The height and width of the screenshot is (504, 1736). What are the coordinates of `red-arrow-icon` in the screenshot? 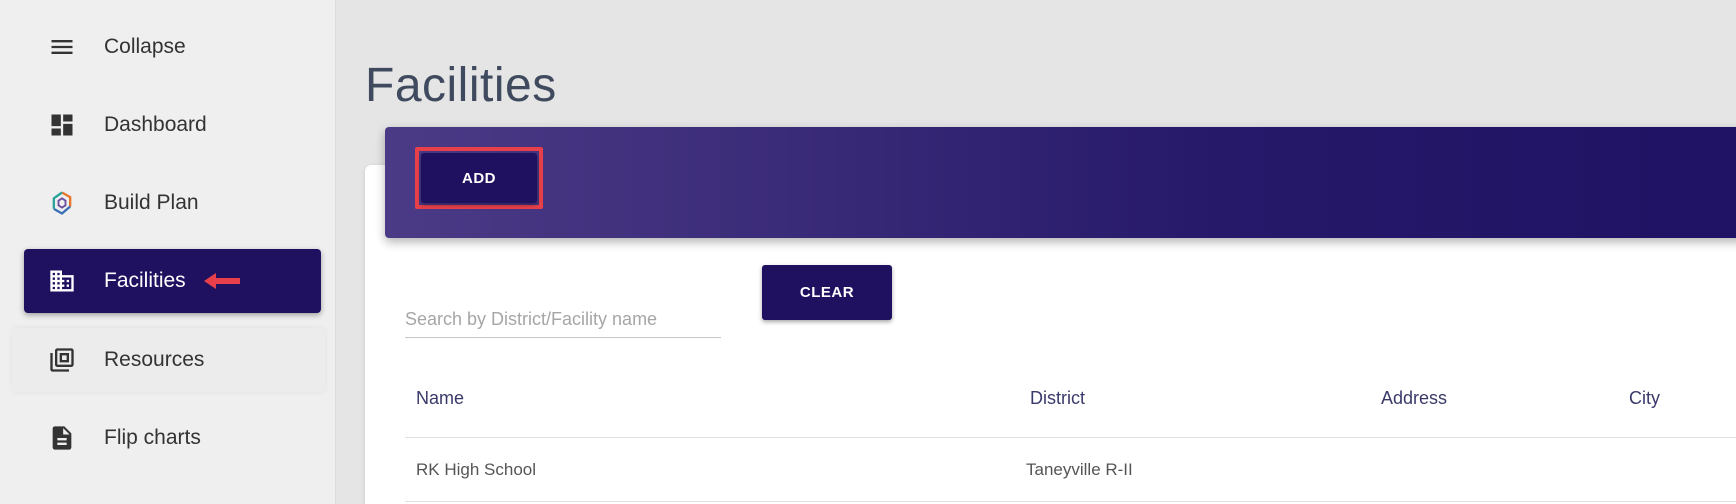 It's located at (221, 281).